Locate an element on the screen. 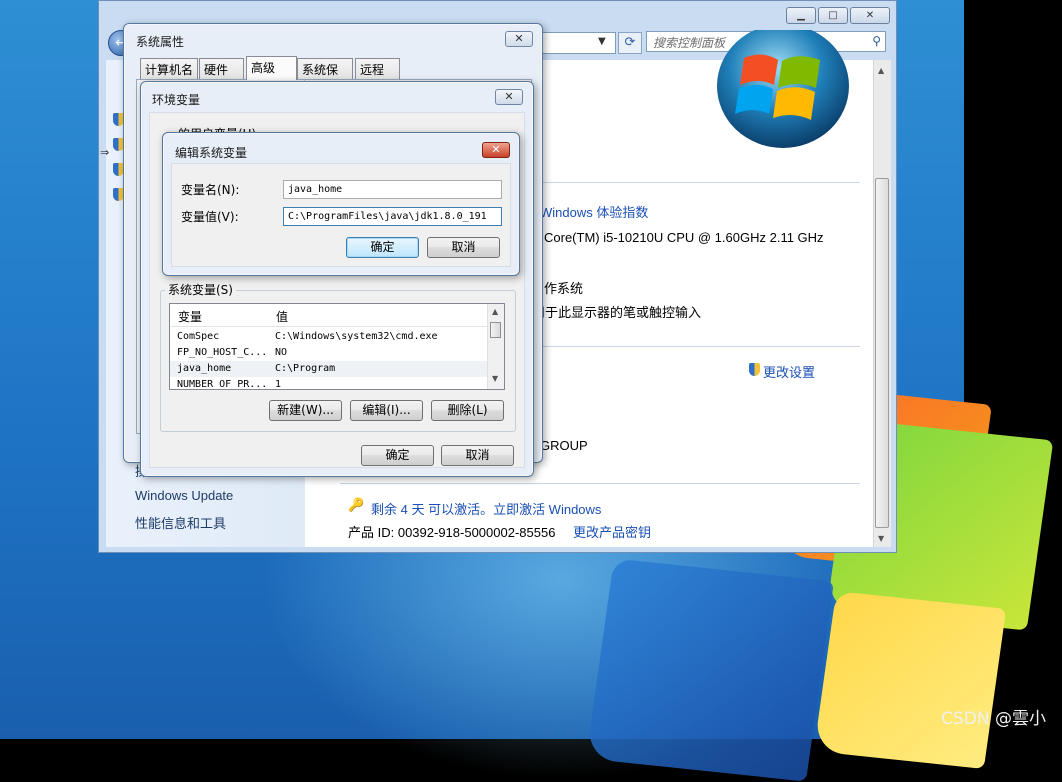 The width and height of the screenshot is (1062, 782). sidebar-item-performance: 性能信息和工具 is located at coordinates (180, 522).